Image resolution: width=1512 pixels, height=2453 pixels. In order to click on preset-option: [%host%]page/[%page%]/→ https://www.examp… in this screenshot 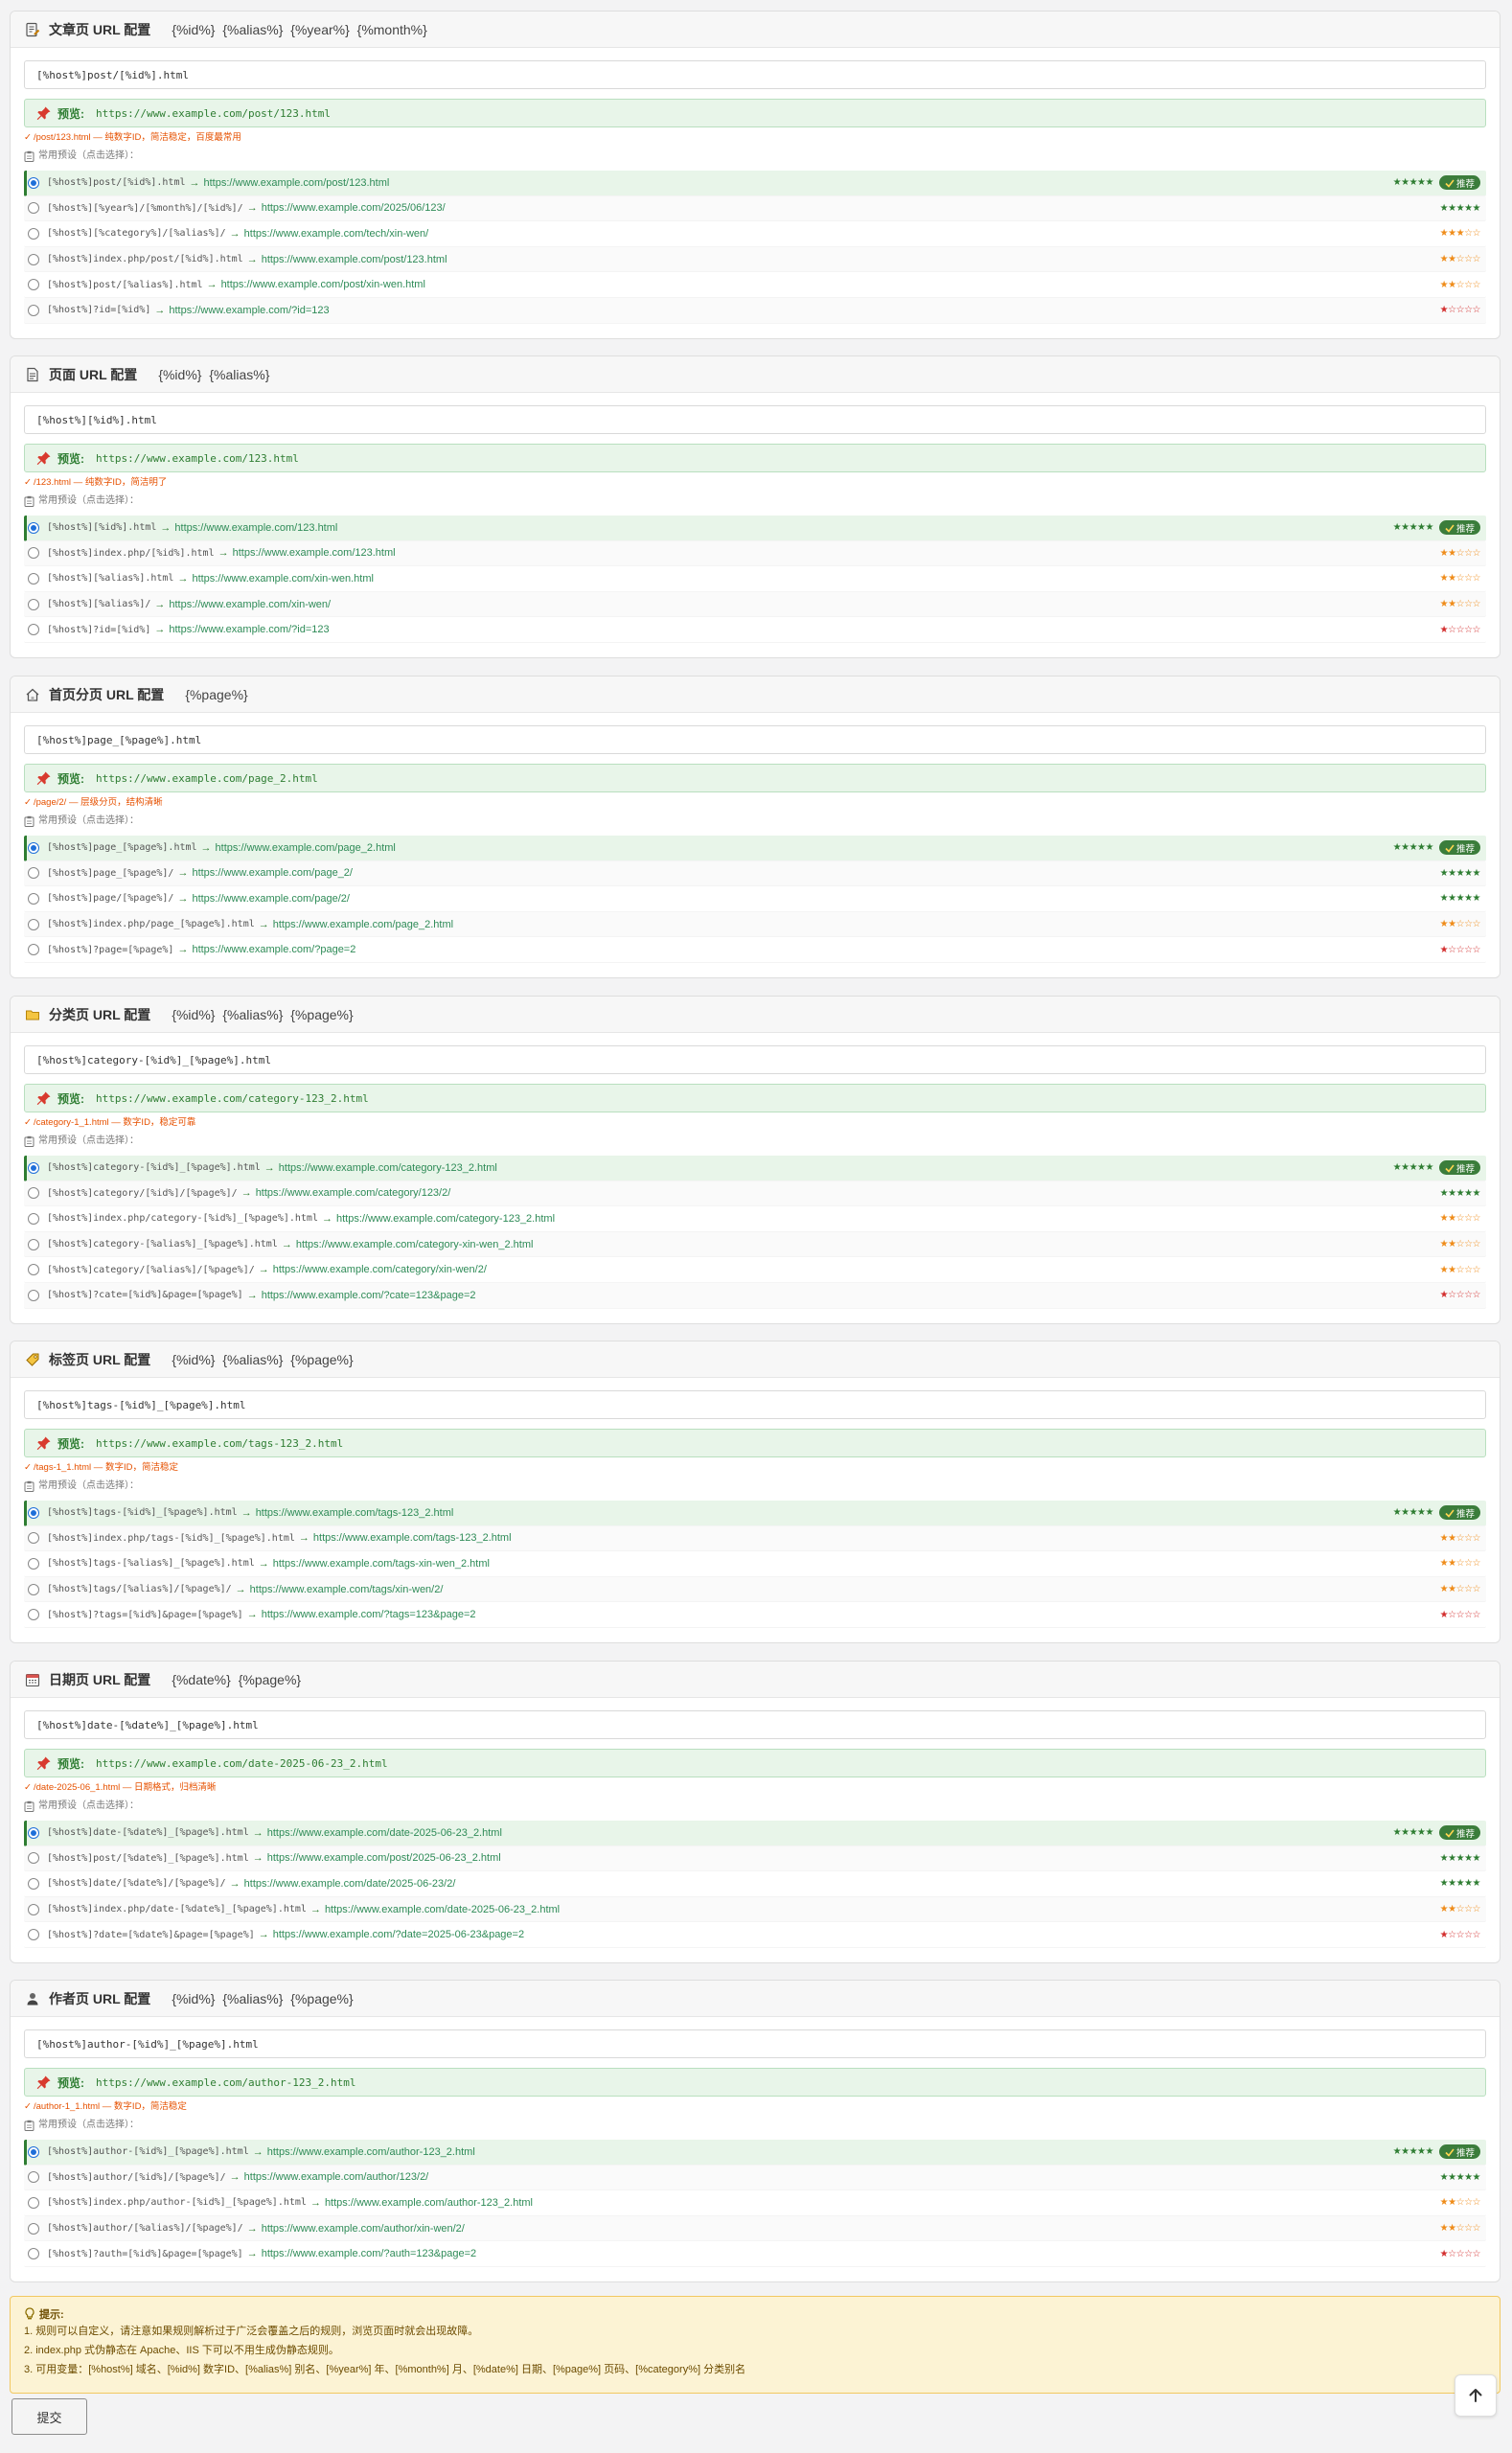, I will do `click(755, 899)`.